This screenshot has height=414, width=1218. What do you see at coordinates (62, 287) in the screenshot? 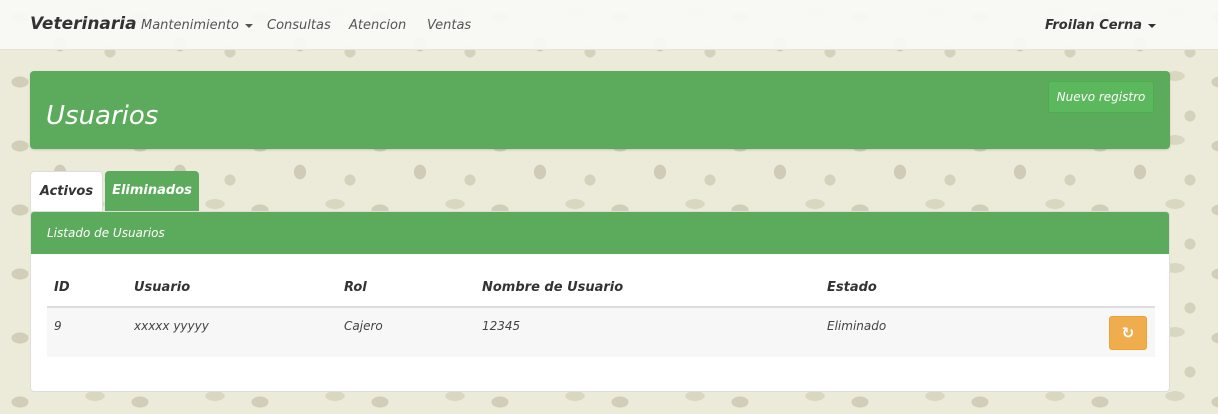
I see `column-header-id: ID` at bounding box center [62, 287].